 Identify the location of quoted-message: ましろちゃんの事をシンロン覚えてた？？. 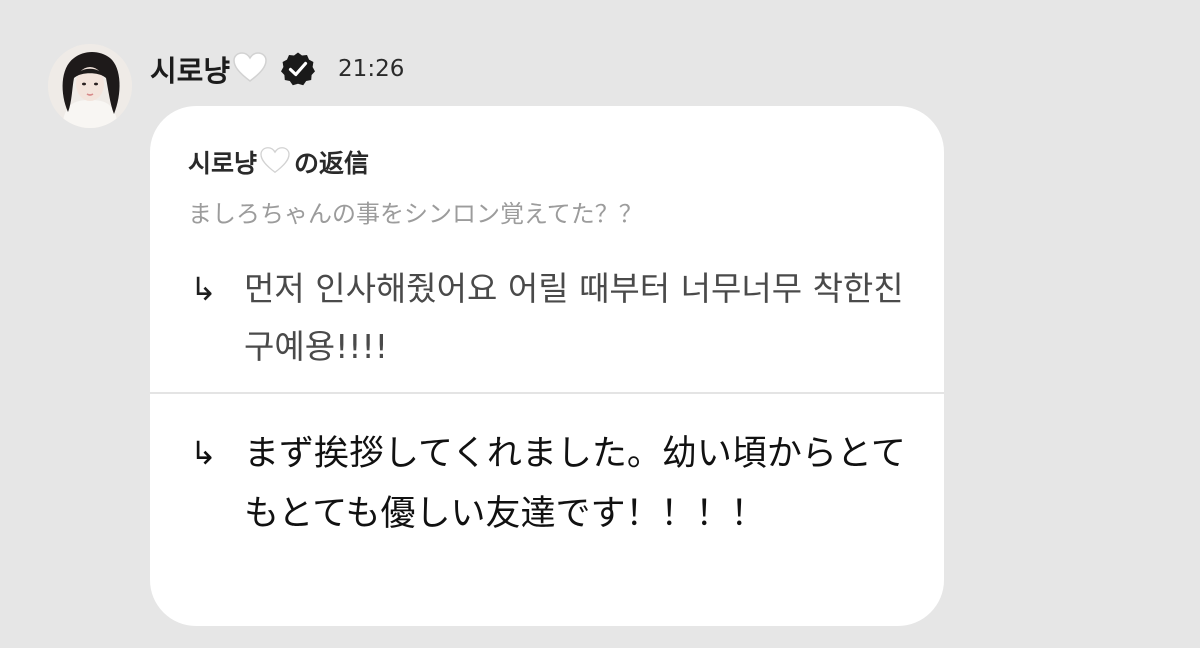
(415, 211).